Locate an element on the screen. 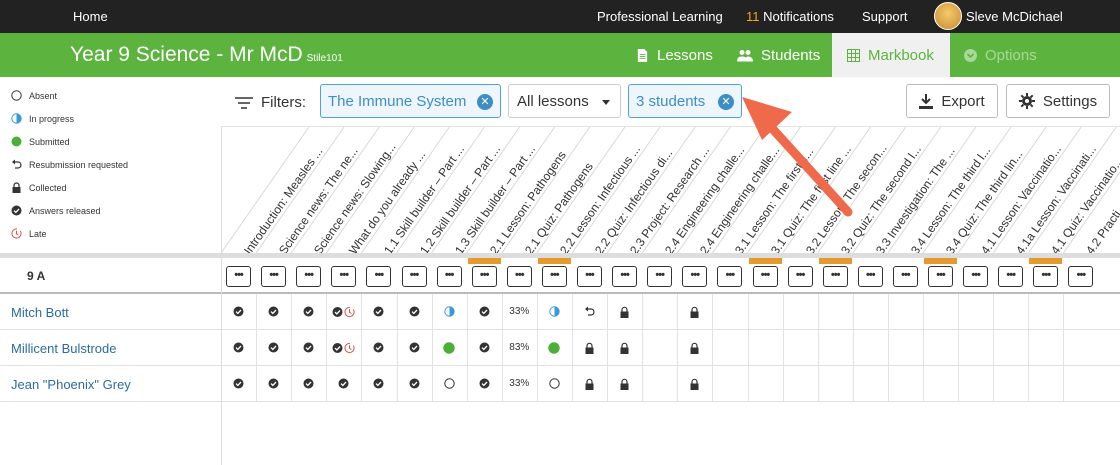 The width and height of the screenshot is (1120, 465). export-button: Export is located at coordinates (952, 101).